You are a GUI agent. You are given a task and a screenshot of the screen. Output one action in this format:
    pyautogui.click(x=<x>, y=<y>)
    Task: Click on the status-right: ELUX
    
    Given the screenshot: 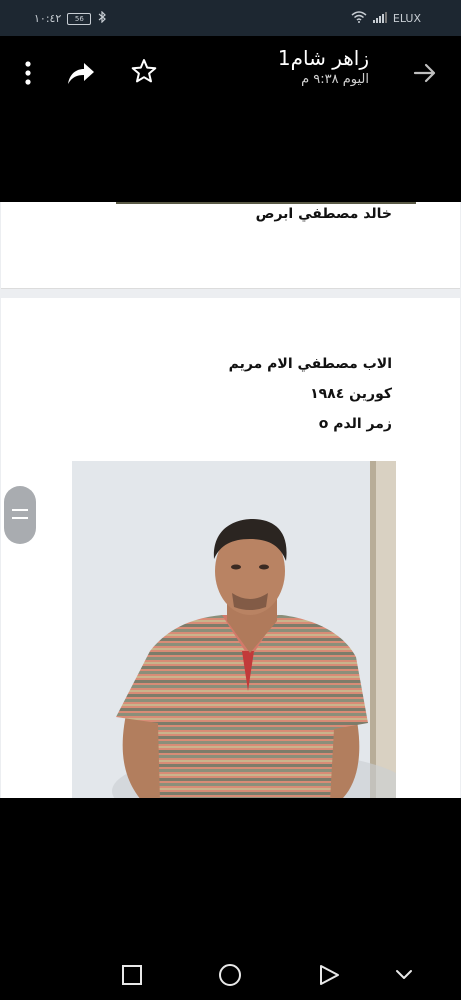 What is the action you would take?
    pyautogui.click(x=386, y=18)
    